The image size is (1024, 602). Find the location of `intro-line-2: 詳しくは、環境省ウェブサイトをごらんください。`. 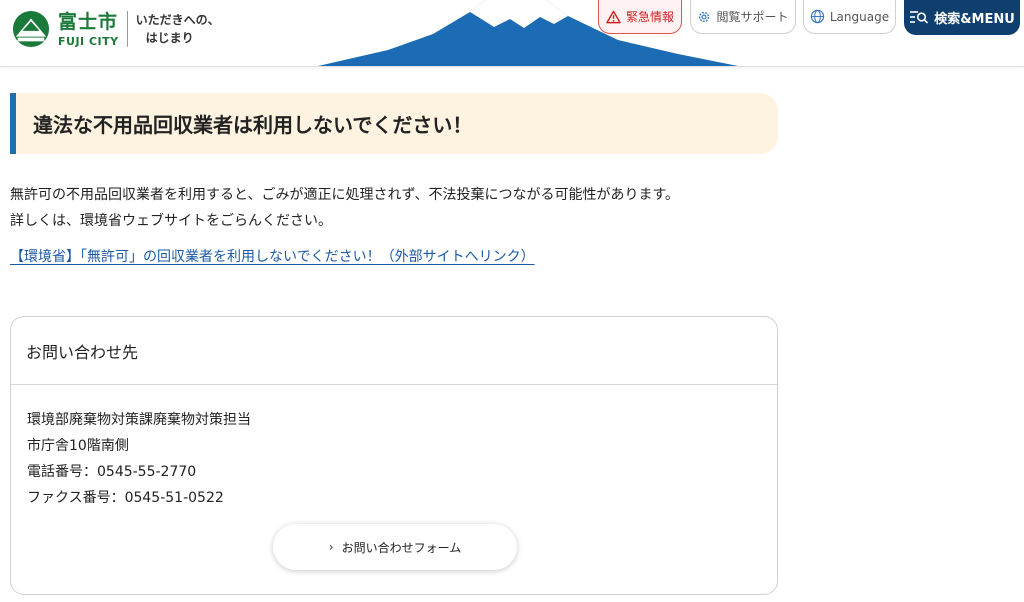

intro-line-2: 詳しくは、環境省ウェブサイトをごらんください。 is located at coordinates (171, 221).